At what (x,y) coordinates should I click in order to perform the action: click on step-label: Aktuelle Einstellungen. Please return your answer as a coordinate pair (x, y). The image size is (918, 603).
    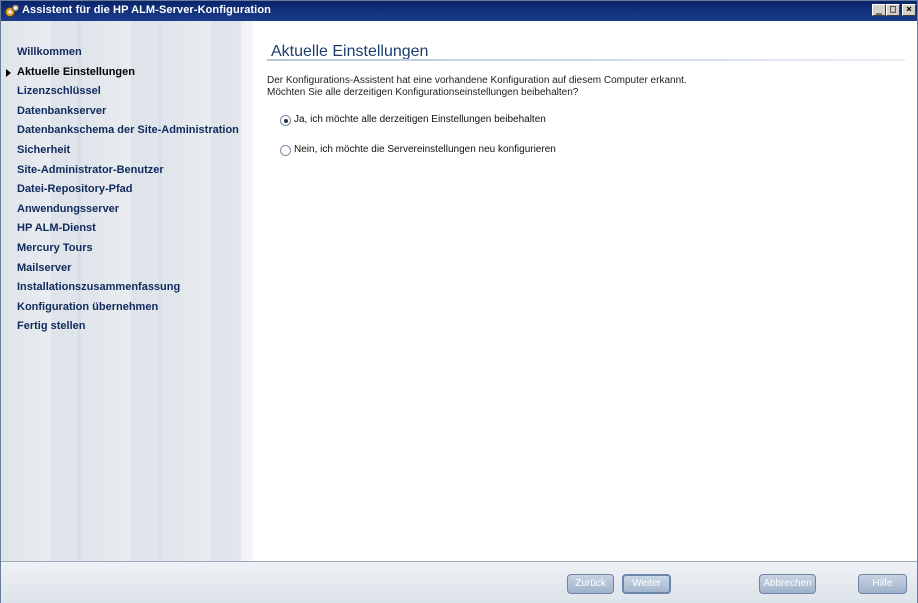
    Looking at the image, I should click on (76, 71).